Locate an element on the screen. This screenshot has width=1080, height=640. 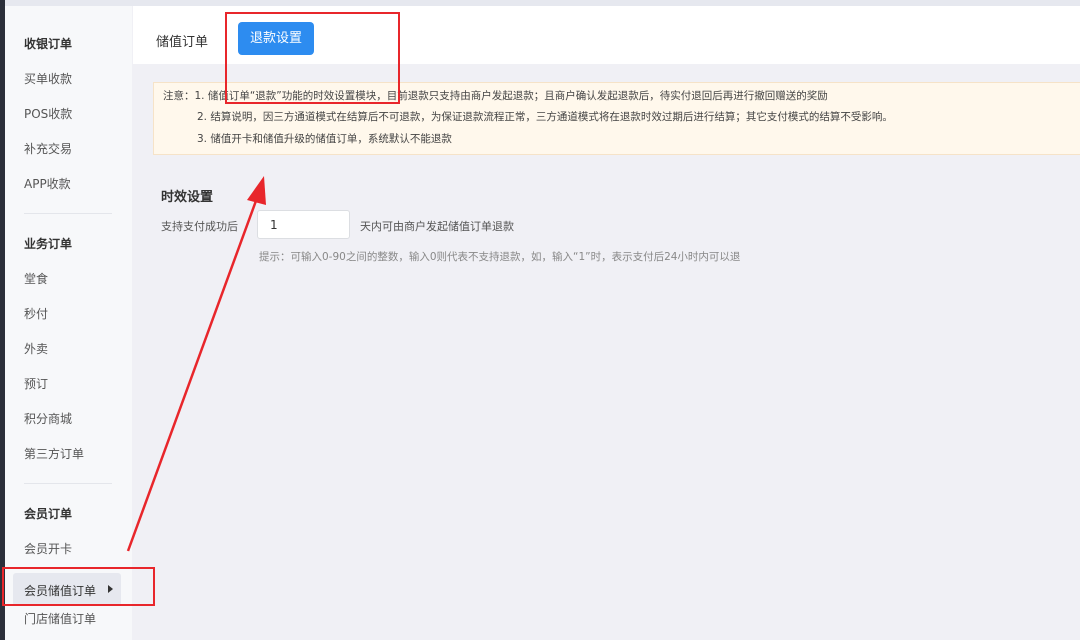
sidebar-item-pos: POS收款 is located at coordinates (48, 114).